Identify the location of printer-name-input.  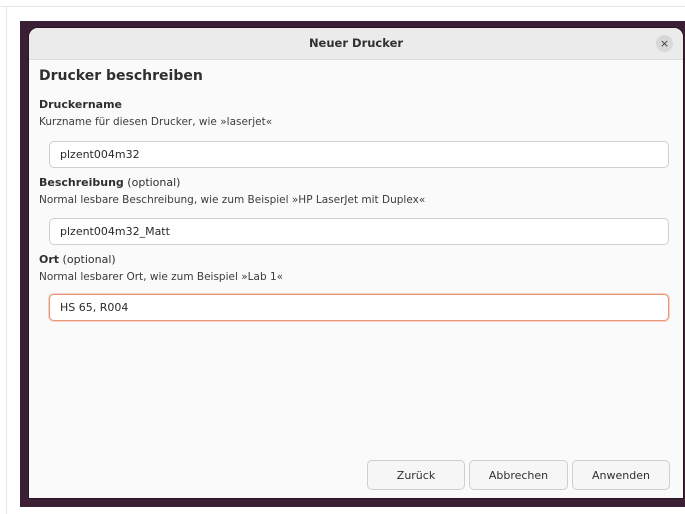
(359, 154).